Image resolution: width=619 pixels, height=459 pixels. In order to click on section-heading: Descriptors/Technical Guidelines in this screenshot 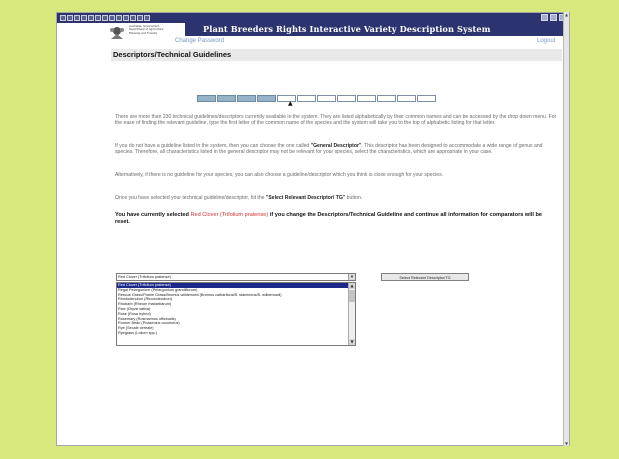, I will do `click(336, 55)`.